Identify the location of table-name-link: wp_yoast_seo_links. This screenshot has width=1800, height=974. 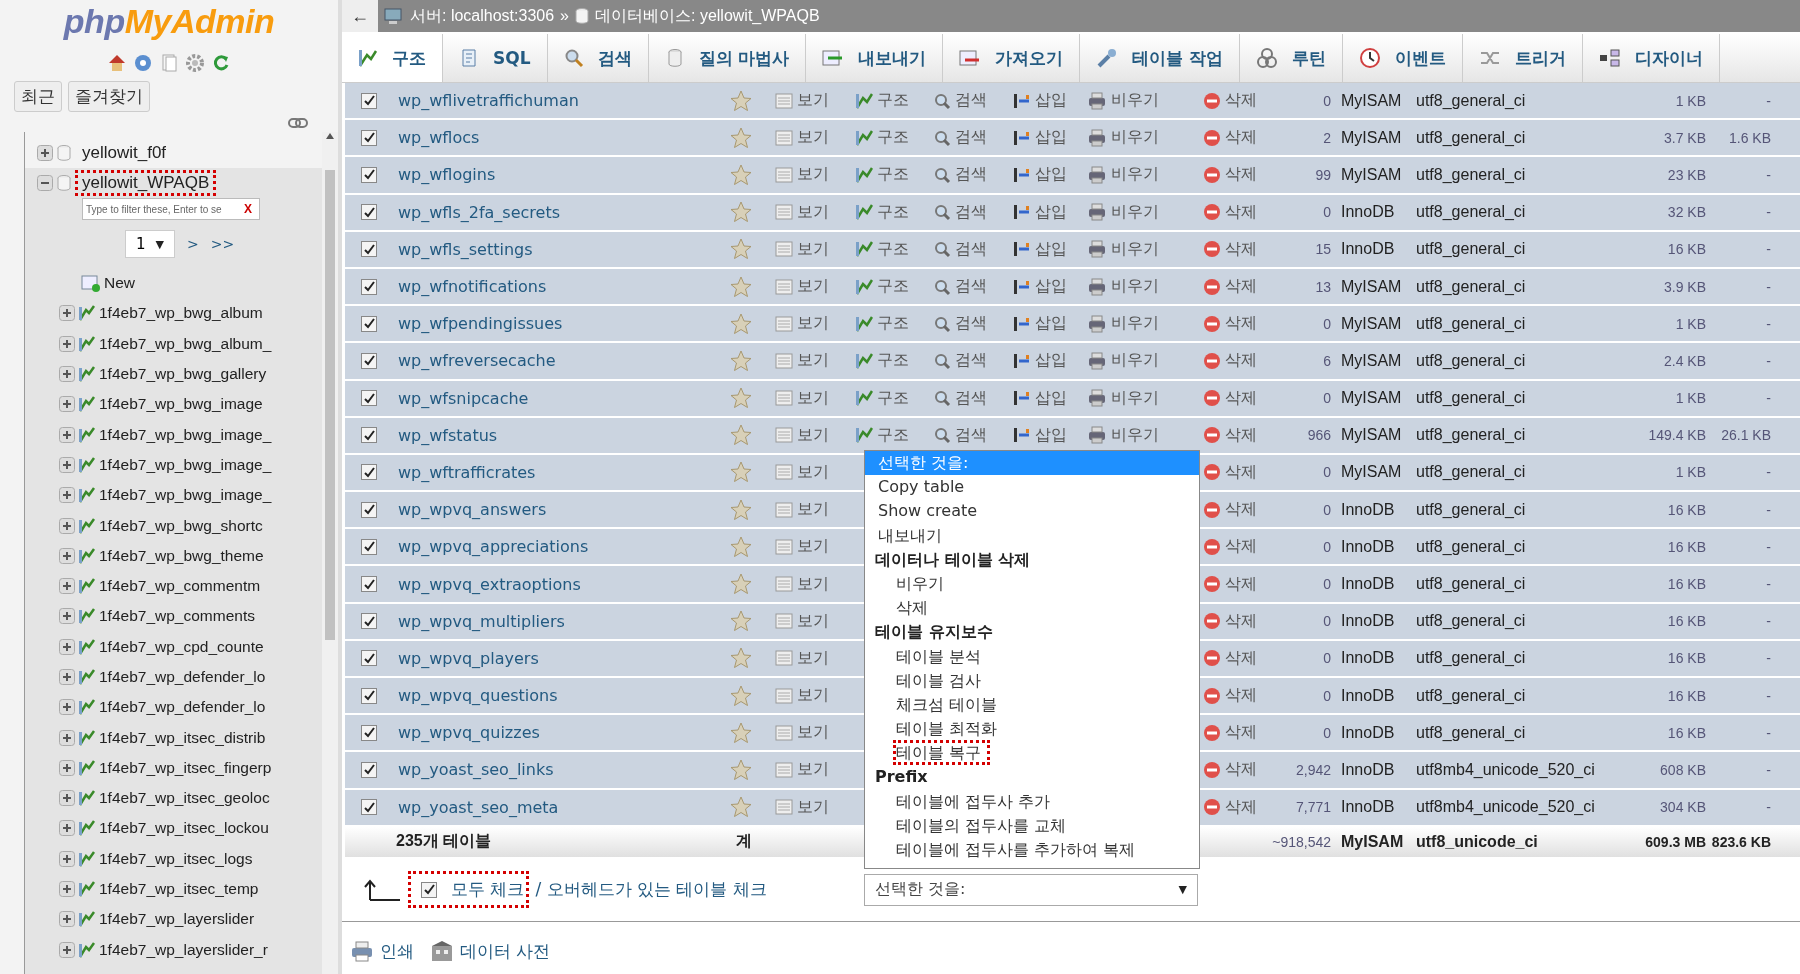
(472, 770).